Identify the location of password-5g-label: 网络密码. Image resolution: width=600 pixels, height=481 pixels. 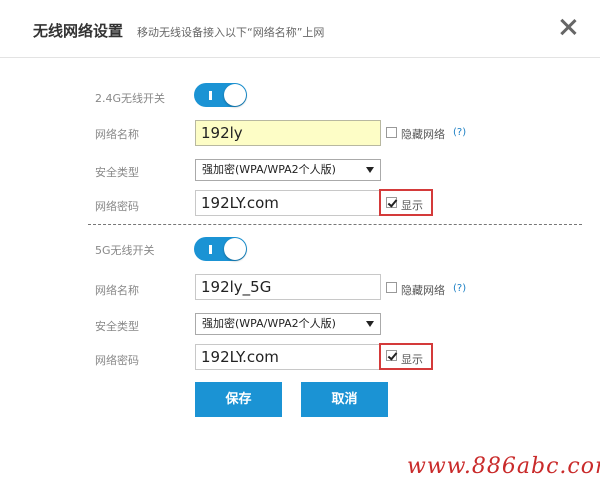
(117, 360).